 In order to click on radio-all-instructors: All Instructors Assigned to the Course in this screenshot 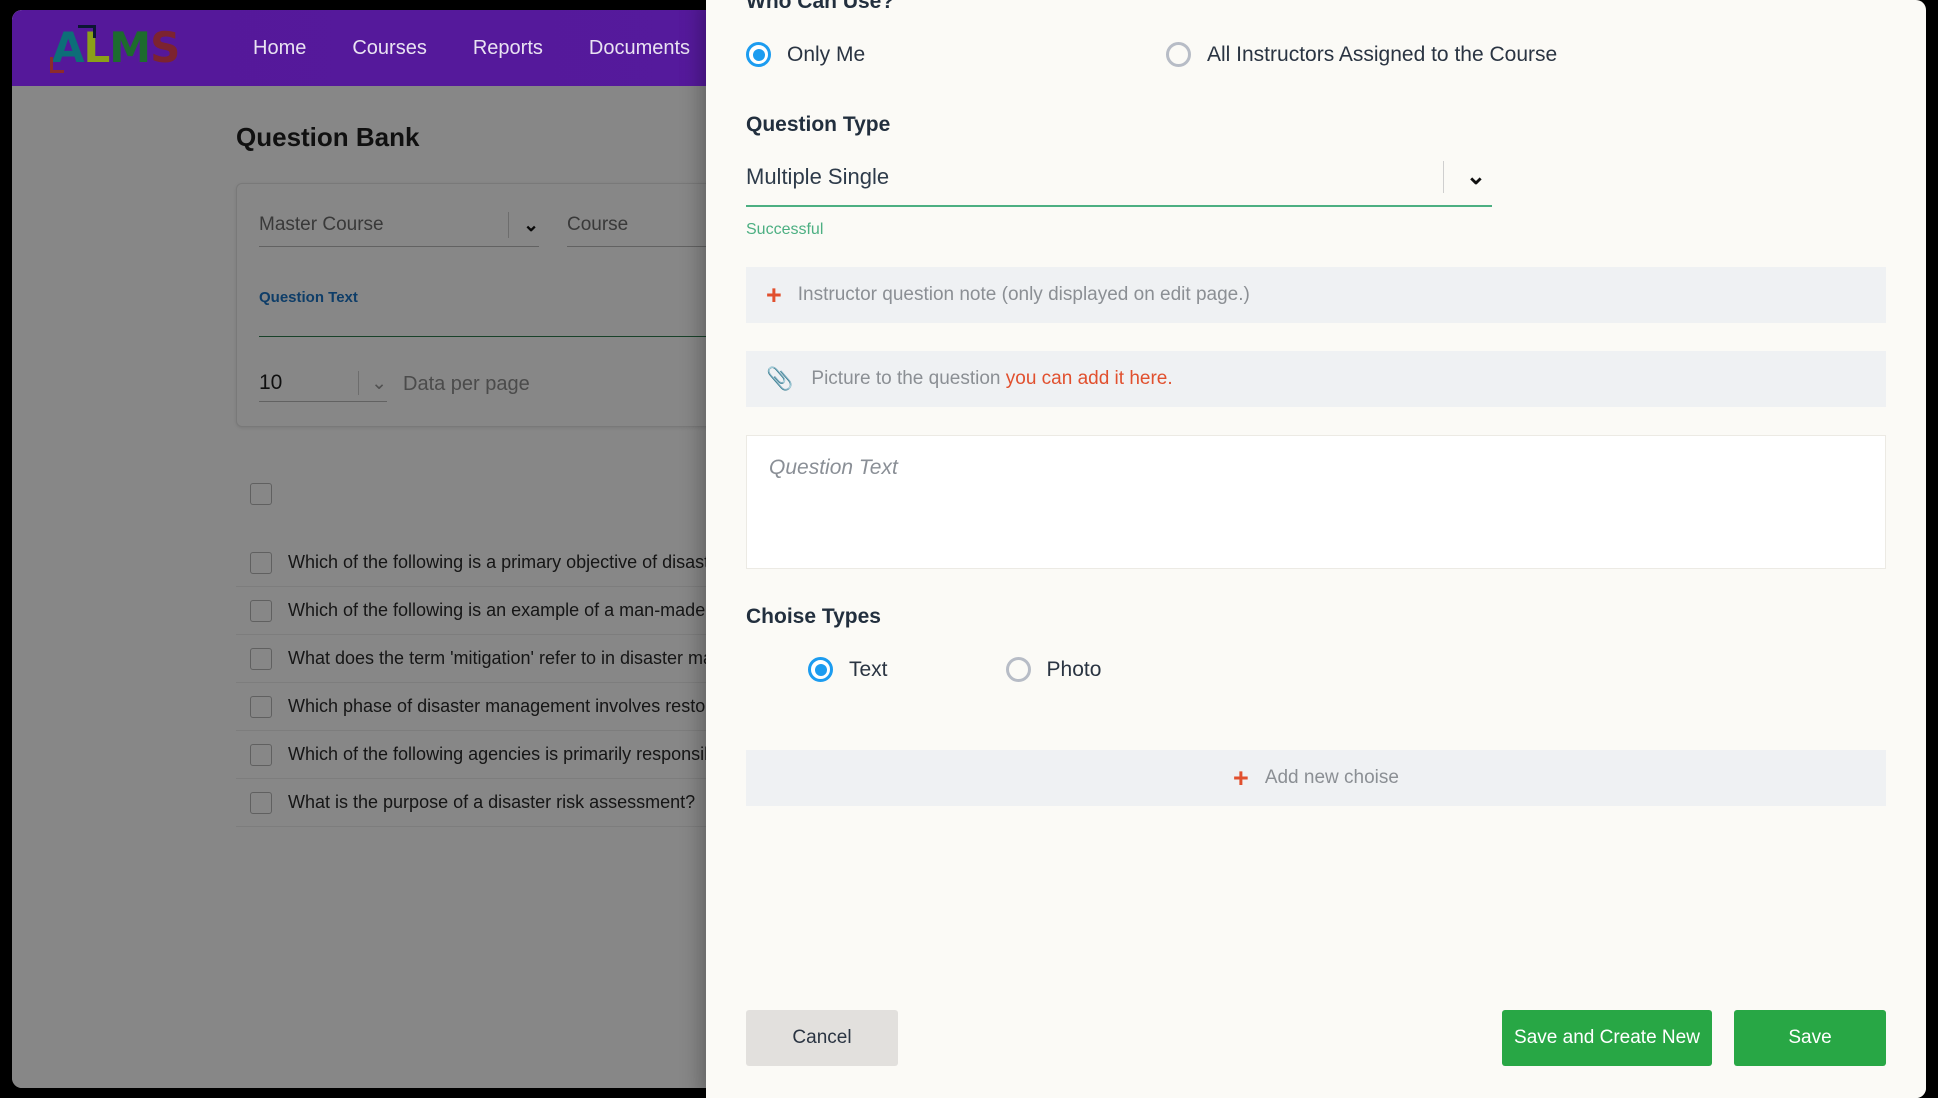, I will do `click(1361, 54)`.